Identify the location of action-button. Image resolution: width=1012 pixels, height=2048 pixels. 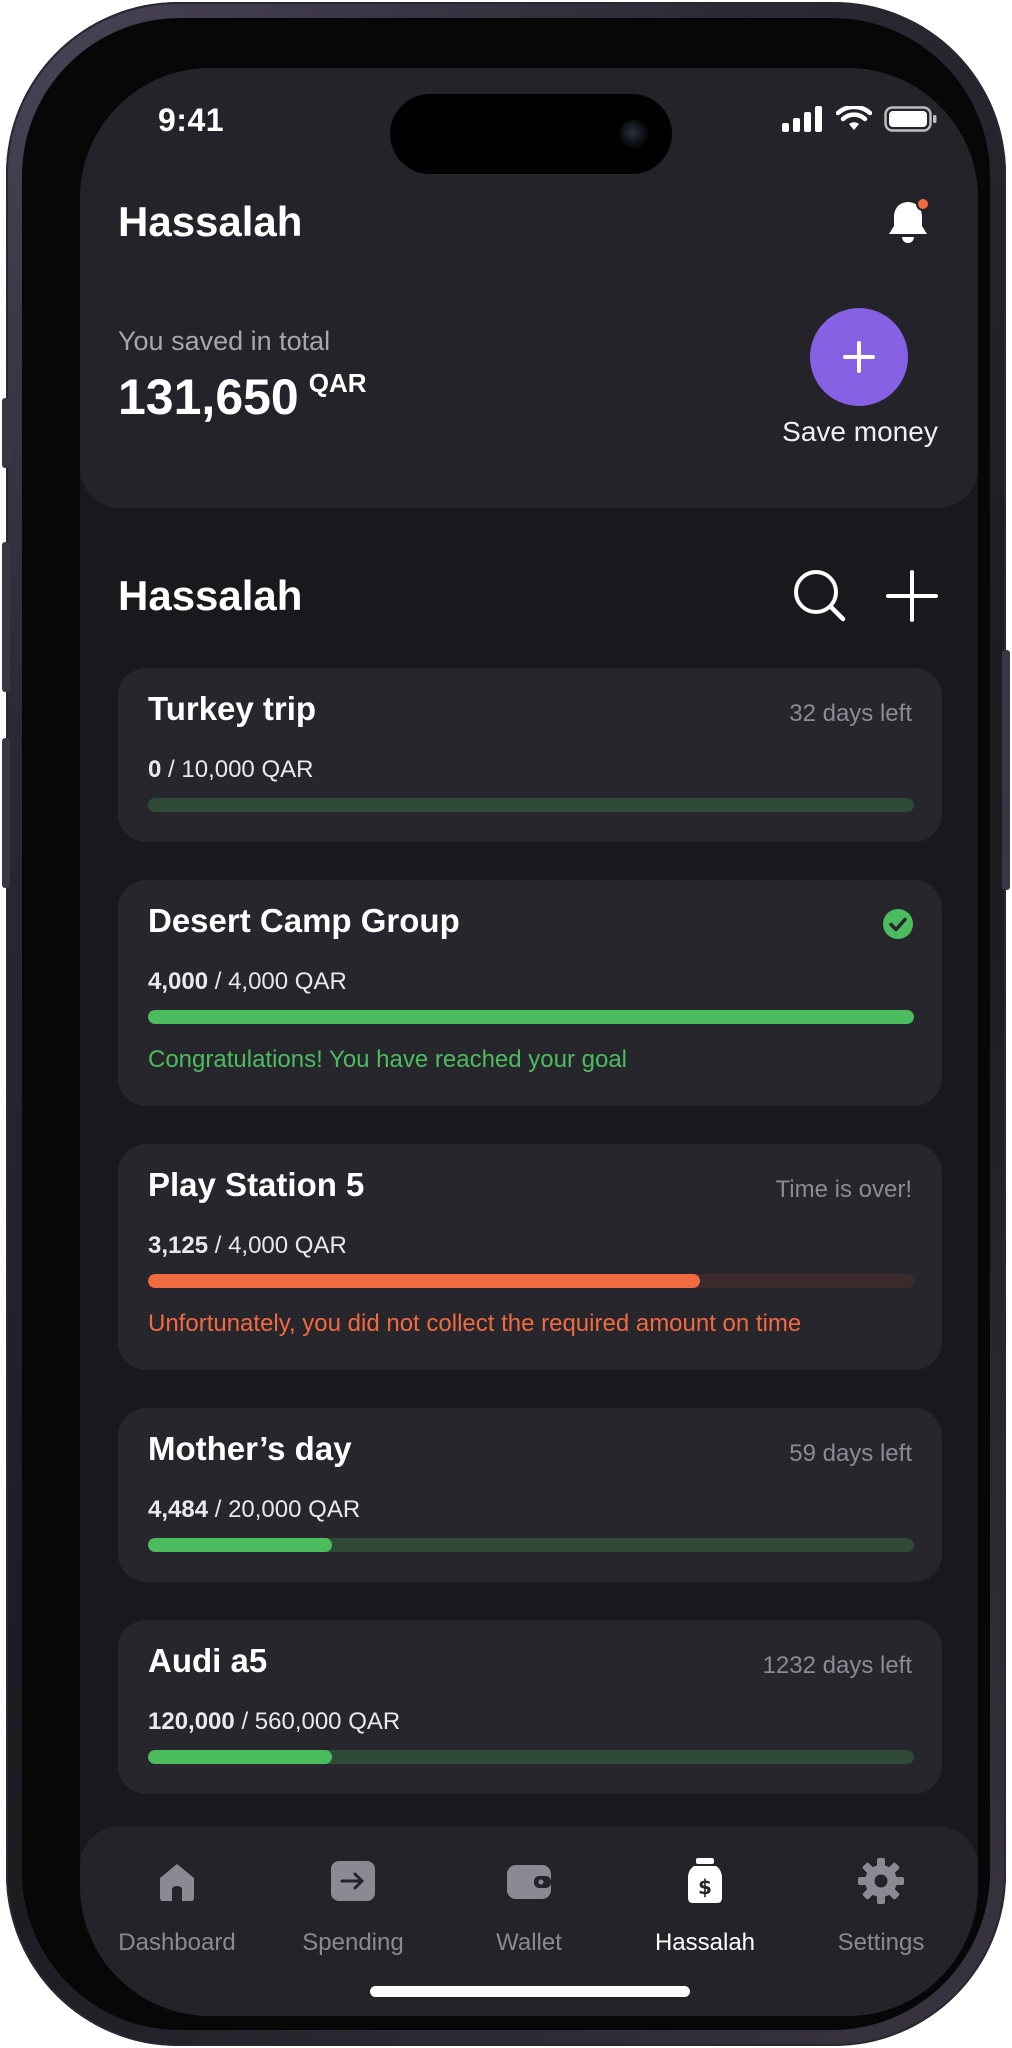
(6, 433).